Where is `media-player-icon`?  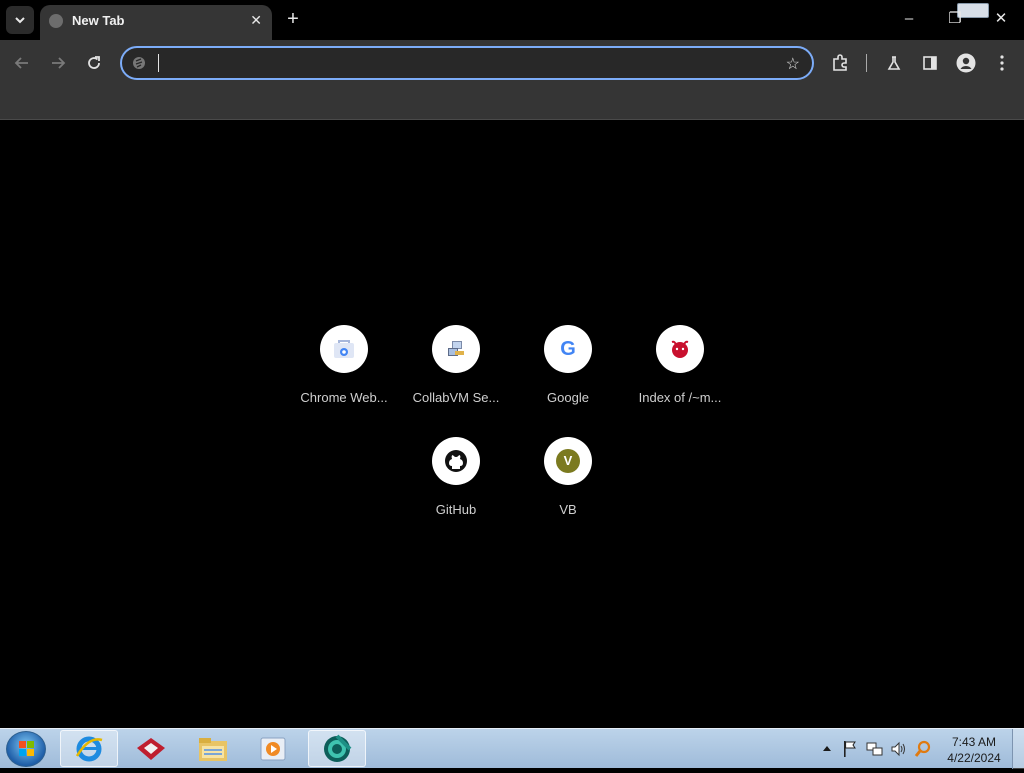
media-player-icon is located at coordinates (273, 748).